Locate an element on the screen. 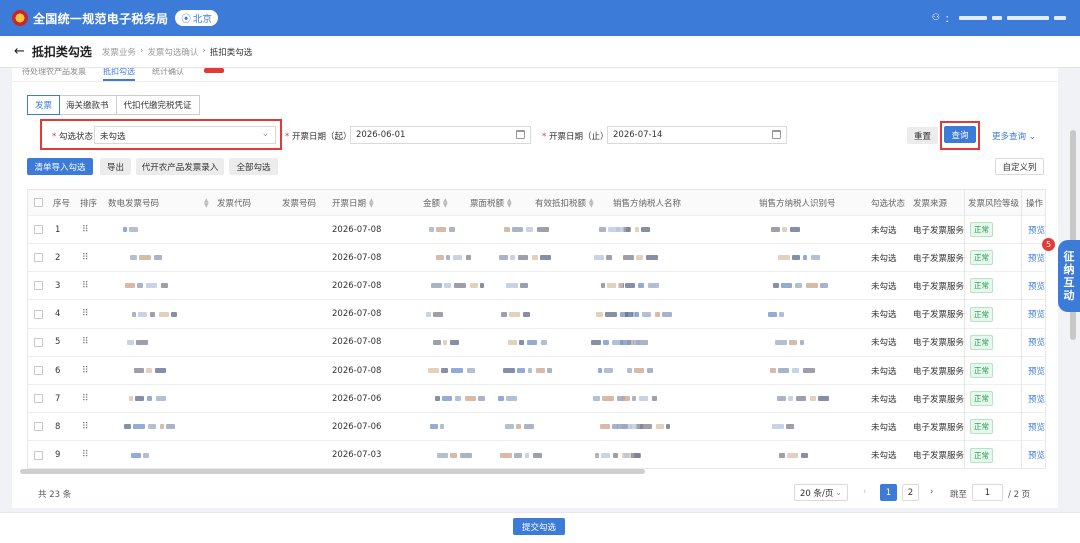  region-selector: ⦿ 北京 is located at coordinates (196, 18).